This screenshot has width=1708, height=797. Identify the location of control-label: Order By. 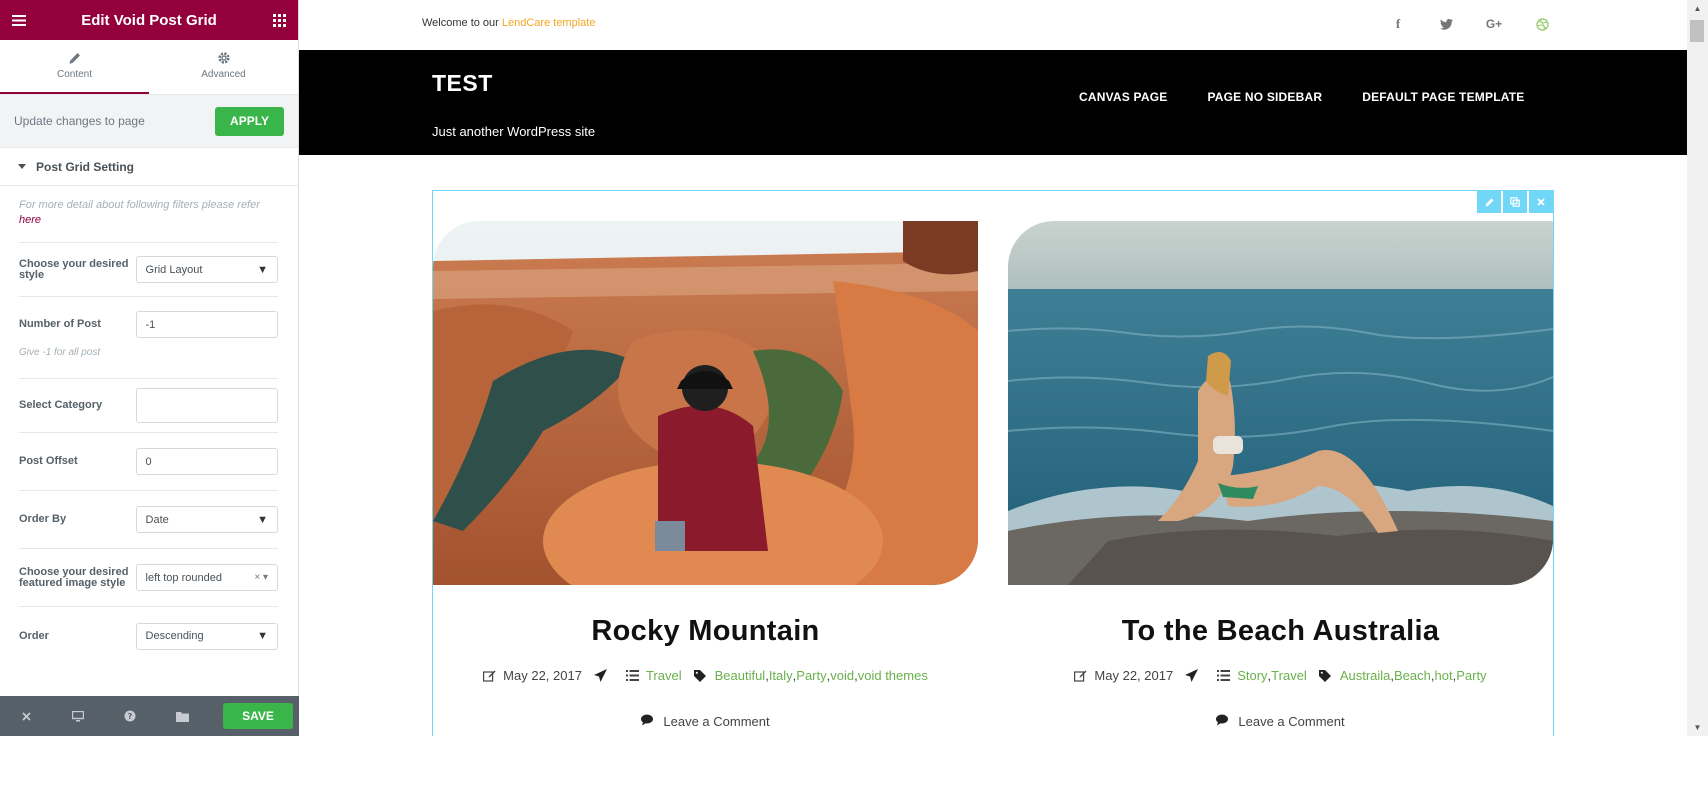
(43, 519).